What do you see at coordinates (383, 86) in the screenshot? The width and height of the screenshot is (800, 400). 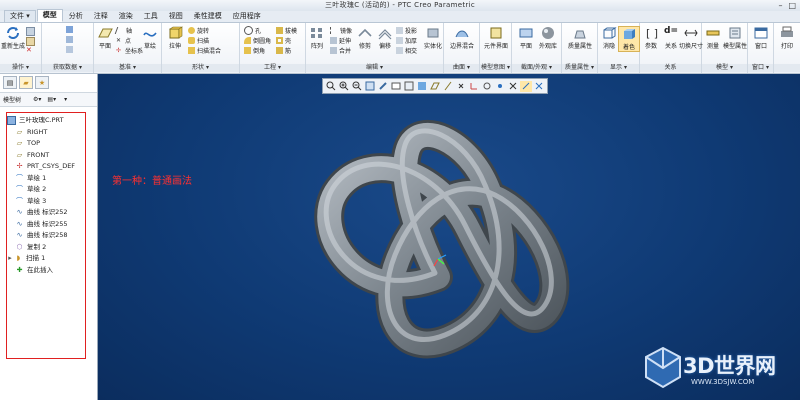 I see `reorient-icon` at bounding box center [383, 86].